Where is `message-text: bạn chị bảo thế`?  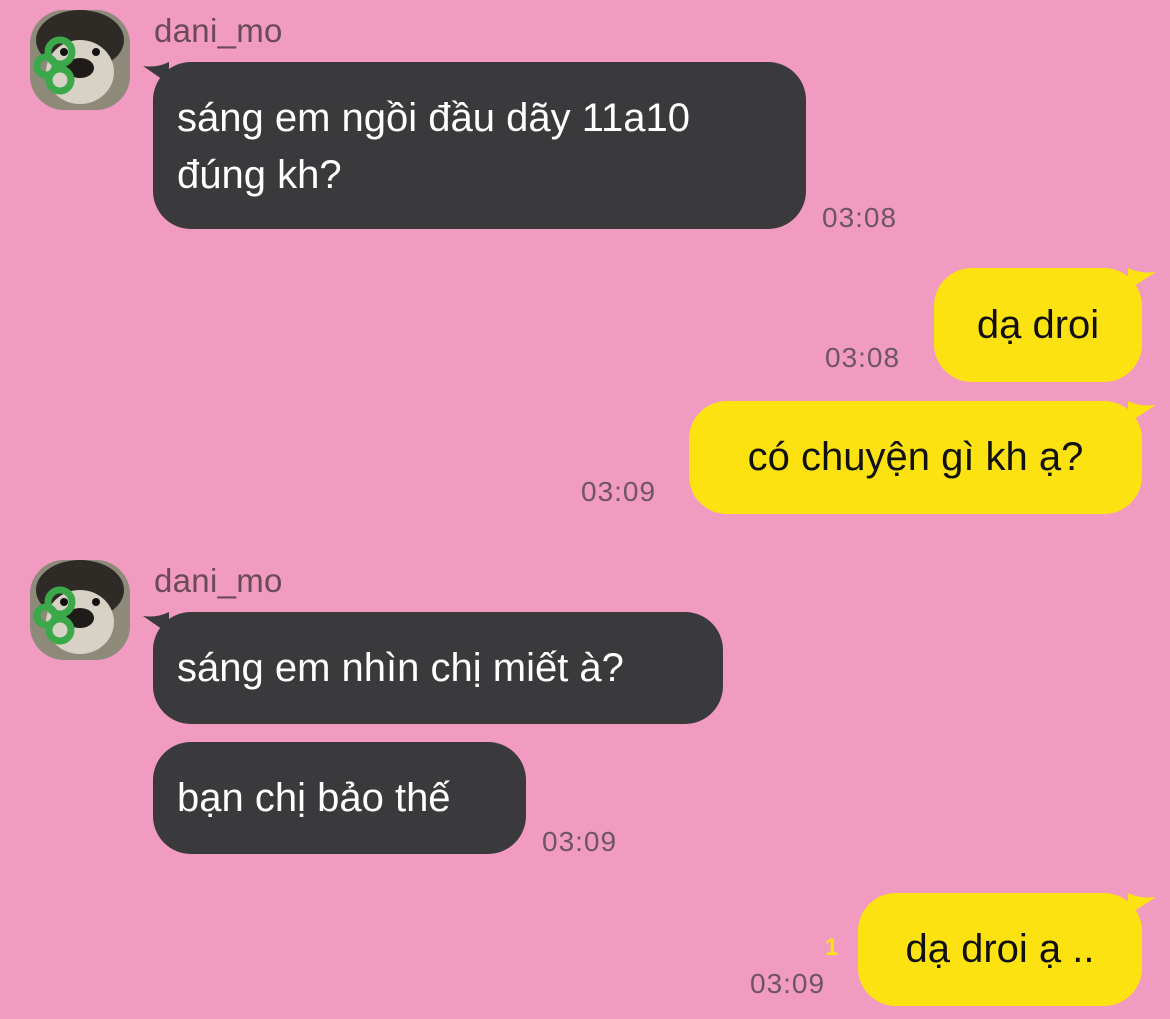 message-text: bạn chị bảo thế is located at coordinates (314, 797).